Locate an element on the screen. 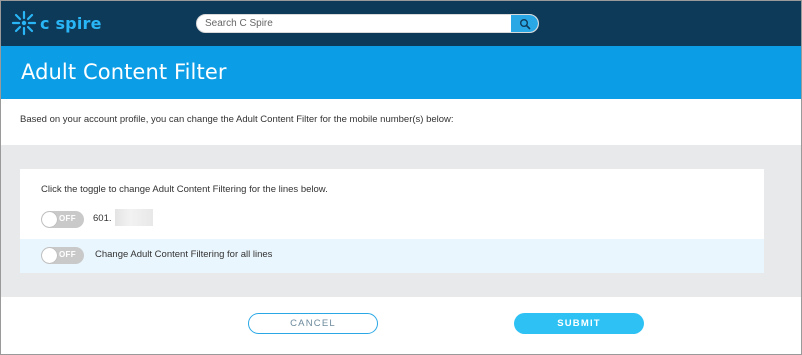 This screenshot has height=355, width=802. sunburst-logo-icon is located at coordinates (24, 23).